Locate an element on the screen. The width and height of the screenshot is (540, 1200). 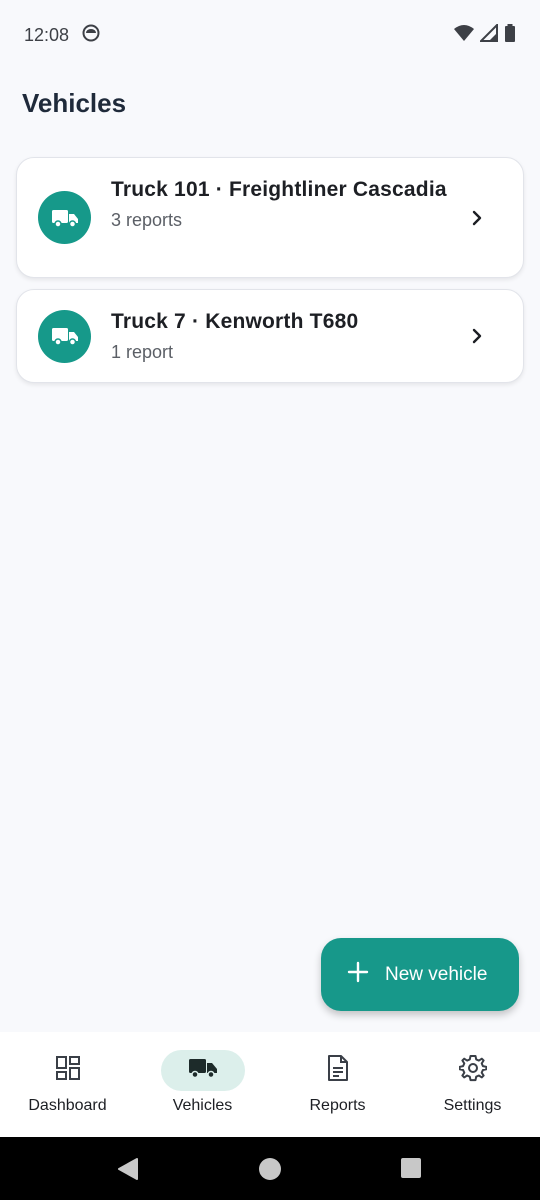
new-vehicle-button: New vehicle is located at coordinates (420, 974).